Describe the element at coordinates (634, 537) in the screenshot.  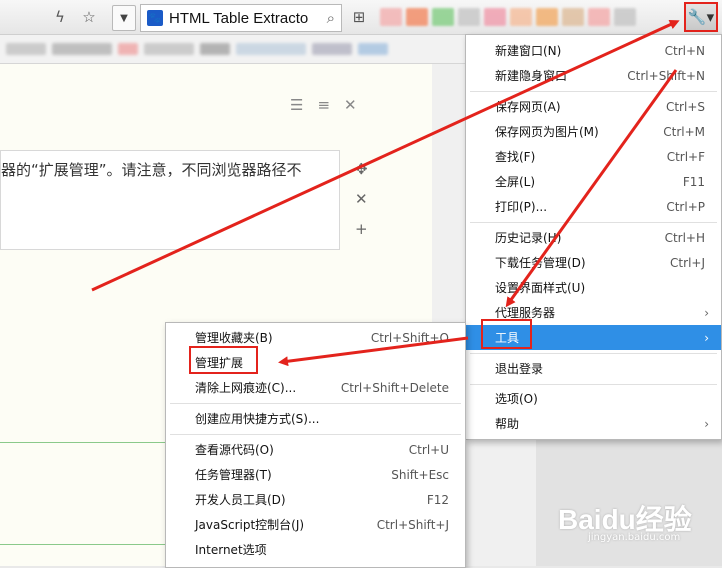
I see `watermark-sub: jingyan.baidu.com` at that location.